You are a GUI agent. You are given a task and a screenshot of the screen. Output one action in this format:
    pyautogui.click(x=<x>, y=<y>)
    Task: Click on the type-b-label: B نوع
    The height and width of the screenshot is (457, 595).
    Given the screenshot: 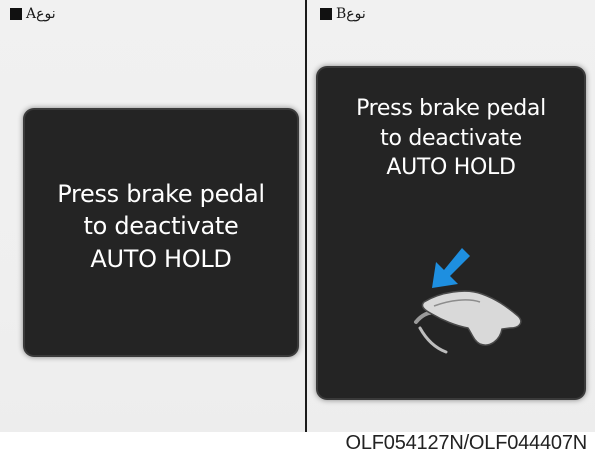 What is the action you would take?
    pyautogui.click(x=343, y=14)
    